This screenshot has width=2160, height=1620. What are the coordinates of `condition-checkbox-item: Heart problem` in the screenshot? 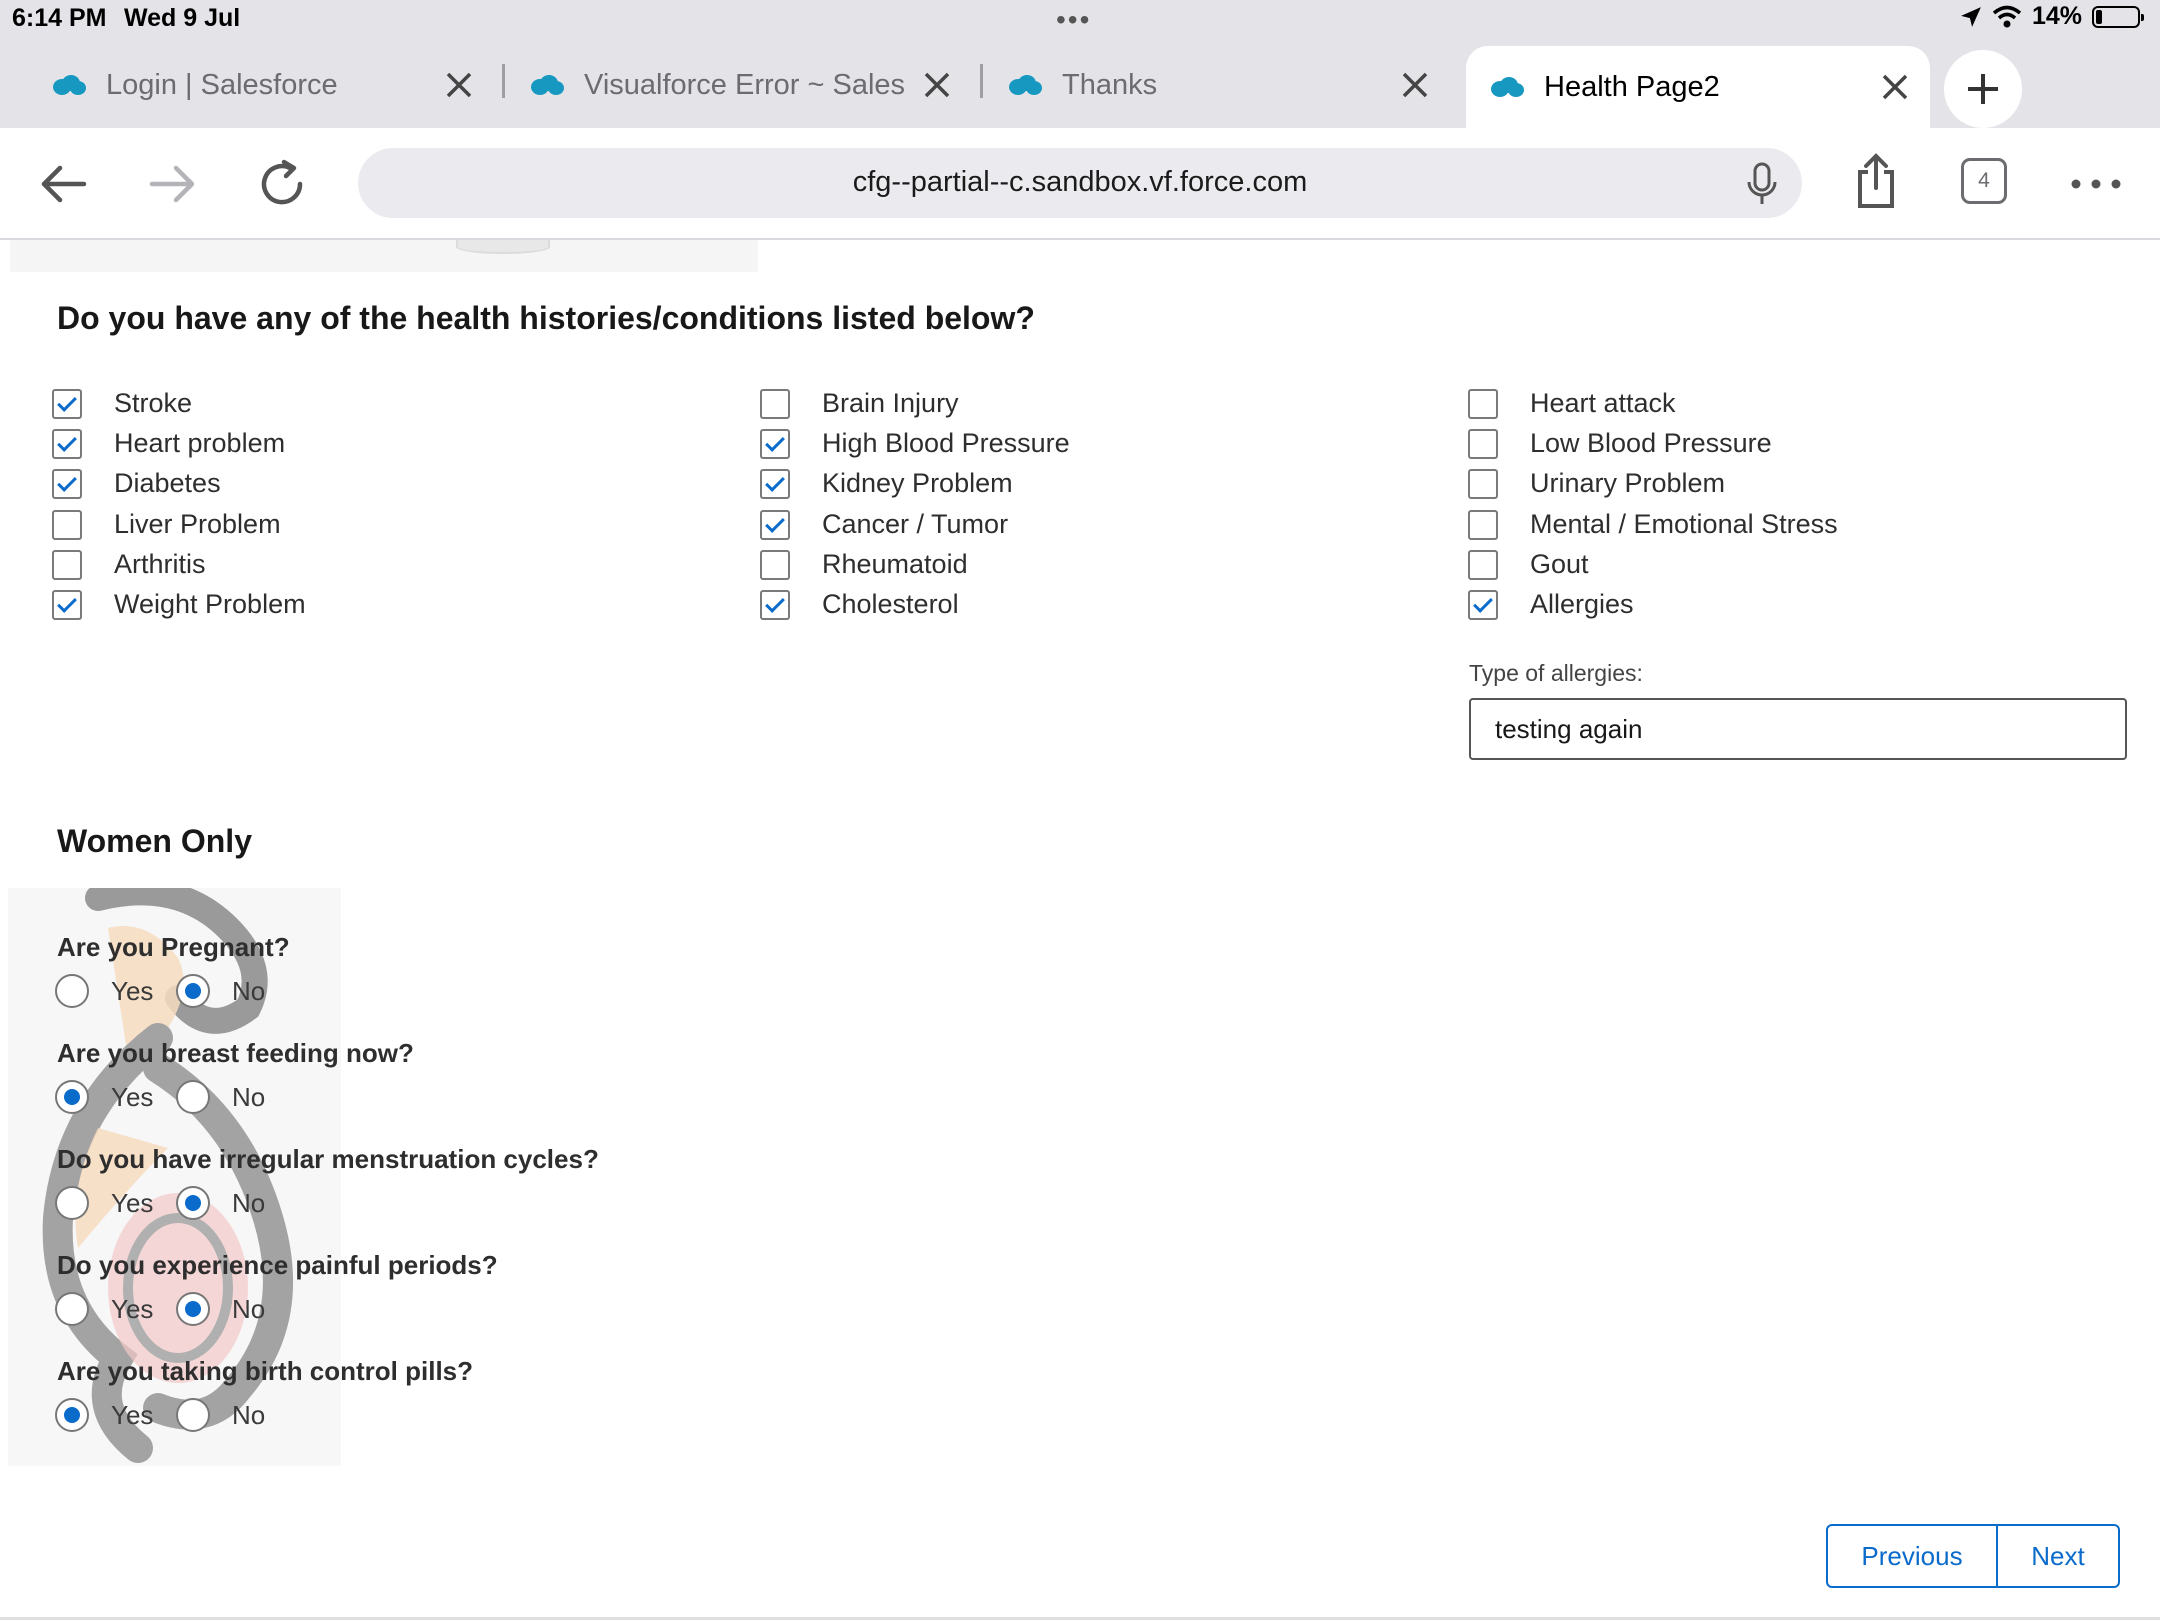 It's located at (168, 443).